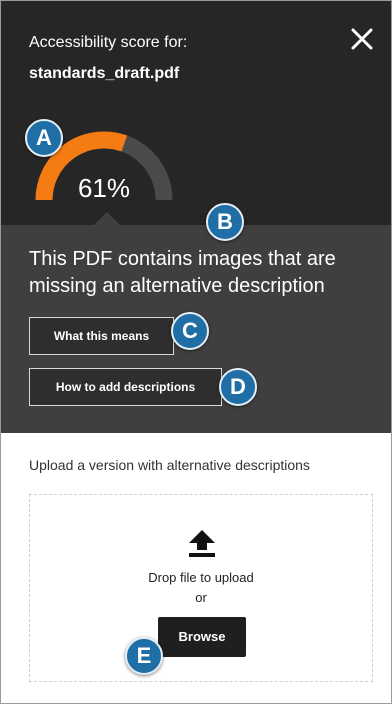 The height and width of the screenshot is (704, 392). Describe the element at coordinates (362, 39) in the screenshot. I see `close-icon` at that location.